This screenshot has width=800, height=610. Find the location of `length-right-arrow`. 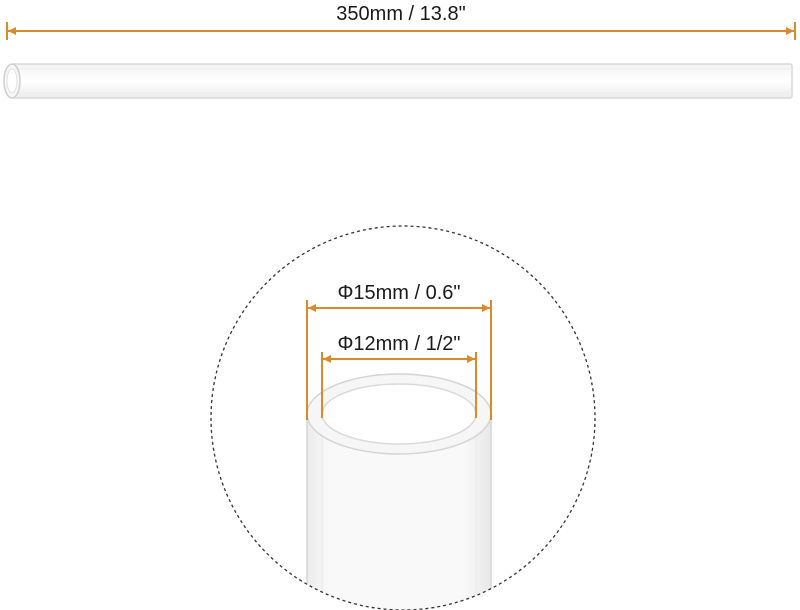

length-right-arrow is located at coordinates (790, 31).